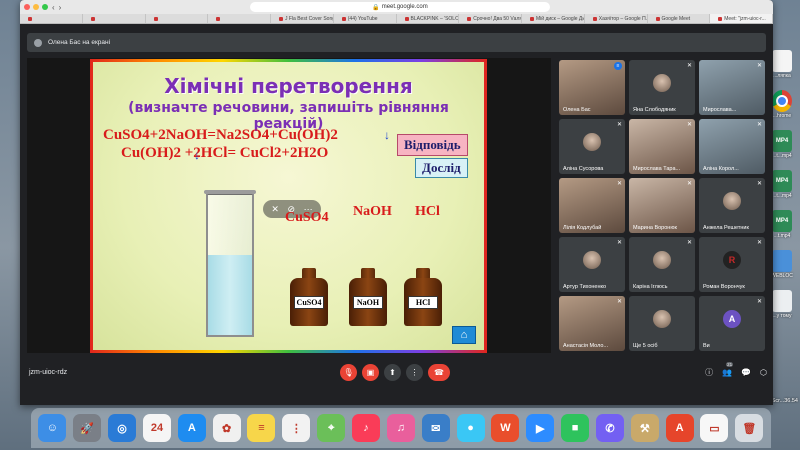  Describe the element at coordinates (644, 428) in the screenshot. I see `dock-app-toolbox-icon: ⚒` at that location.